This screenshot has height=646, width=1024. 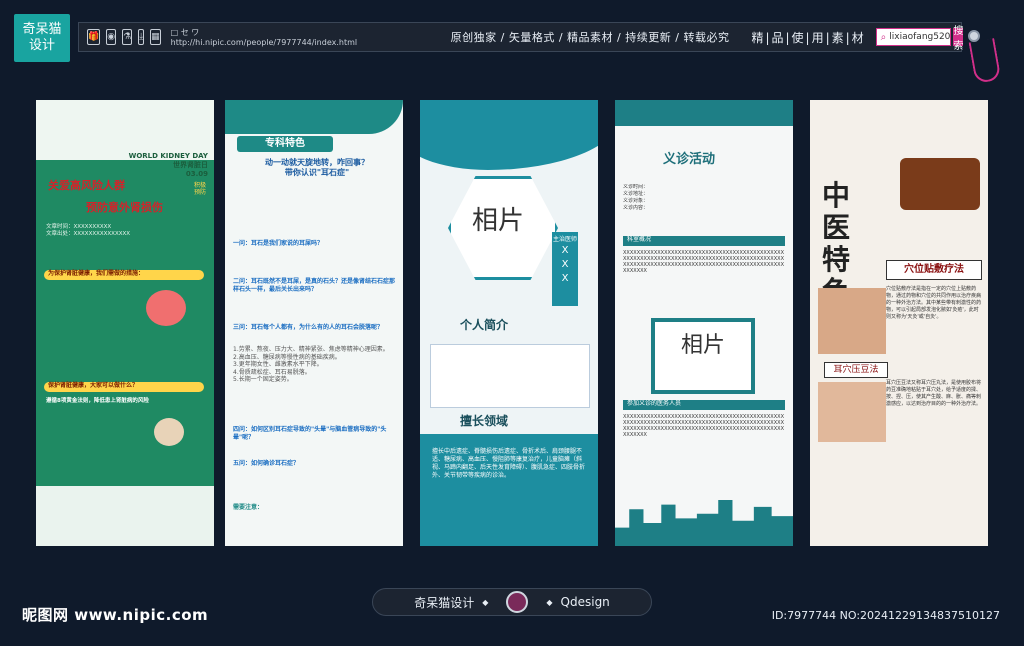 What do you see at coordinates (168, 165) in the screenshot?
I see `kidney-day-date: WORLD KIDNEY DAY 世界肾脏日 03.09` at bounding box center [168, 165].